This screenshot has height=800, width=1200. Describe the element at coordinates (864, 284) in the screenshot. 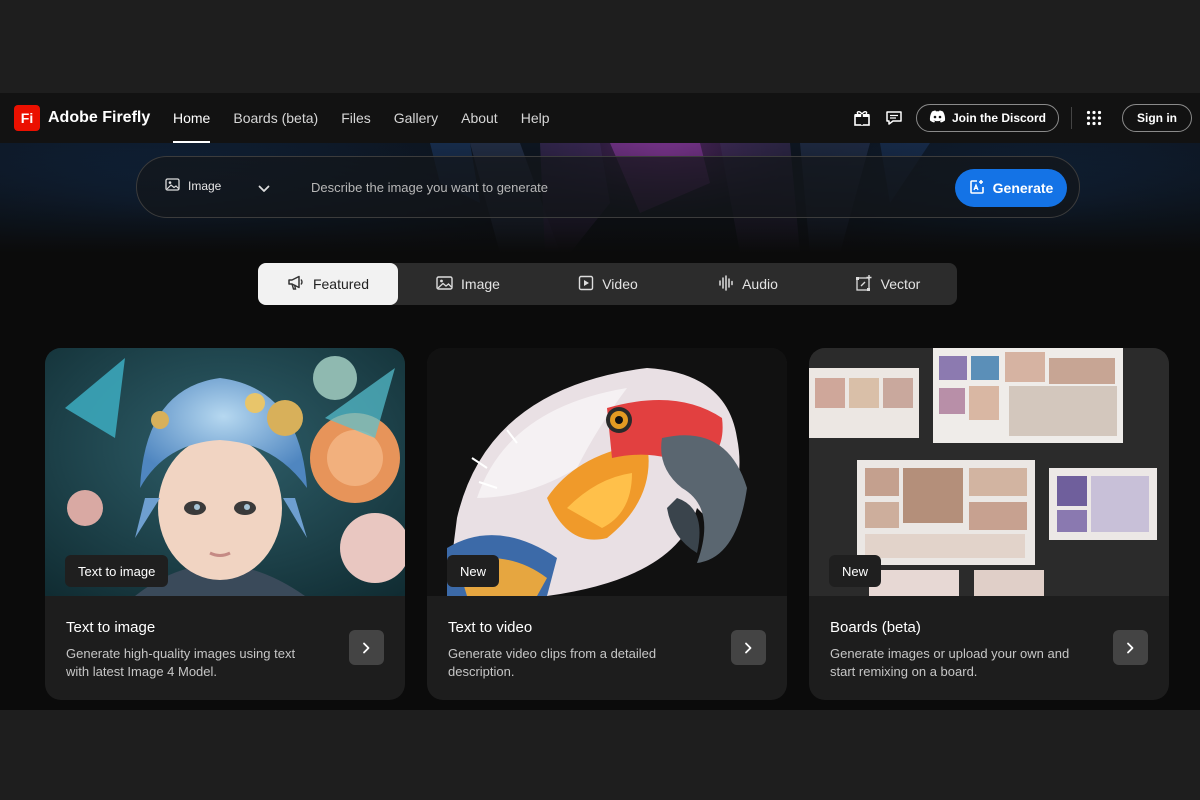

I see `vector-icon` at that location.